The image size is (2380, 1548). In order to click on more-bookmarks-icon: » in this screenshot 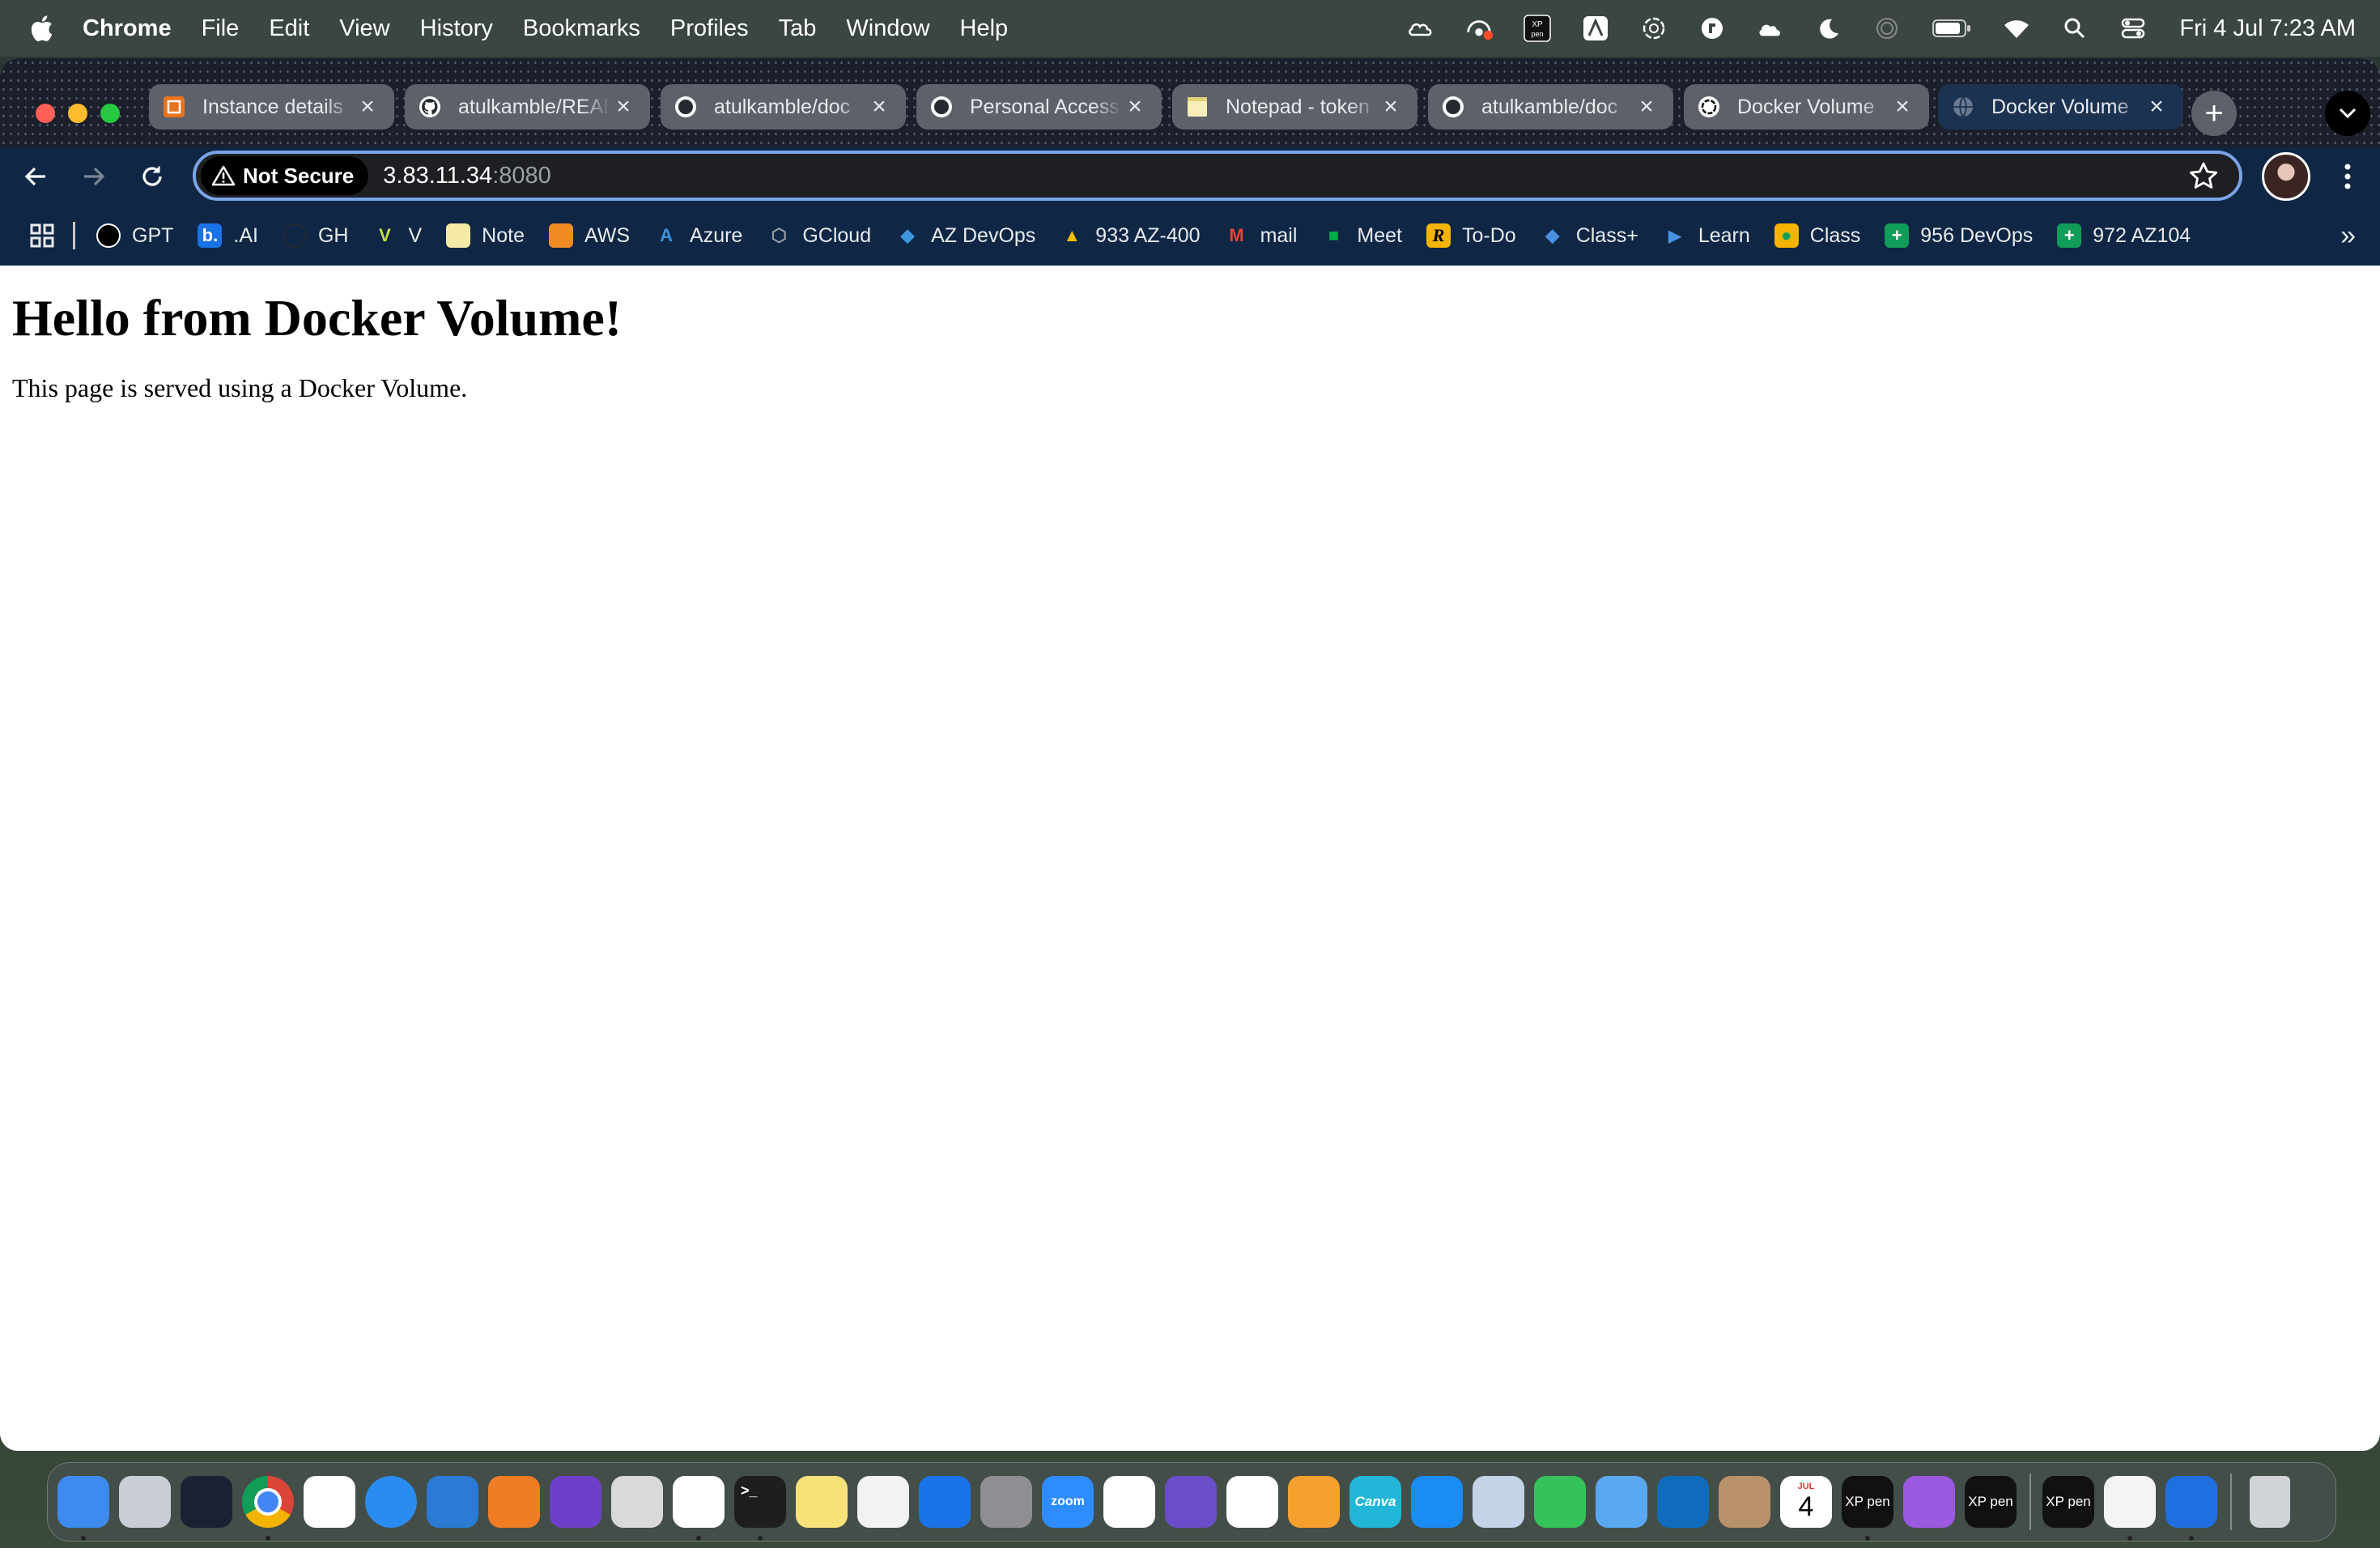, I will do `click(2348, 236)`.